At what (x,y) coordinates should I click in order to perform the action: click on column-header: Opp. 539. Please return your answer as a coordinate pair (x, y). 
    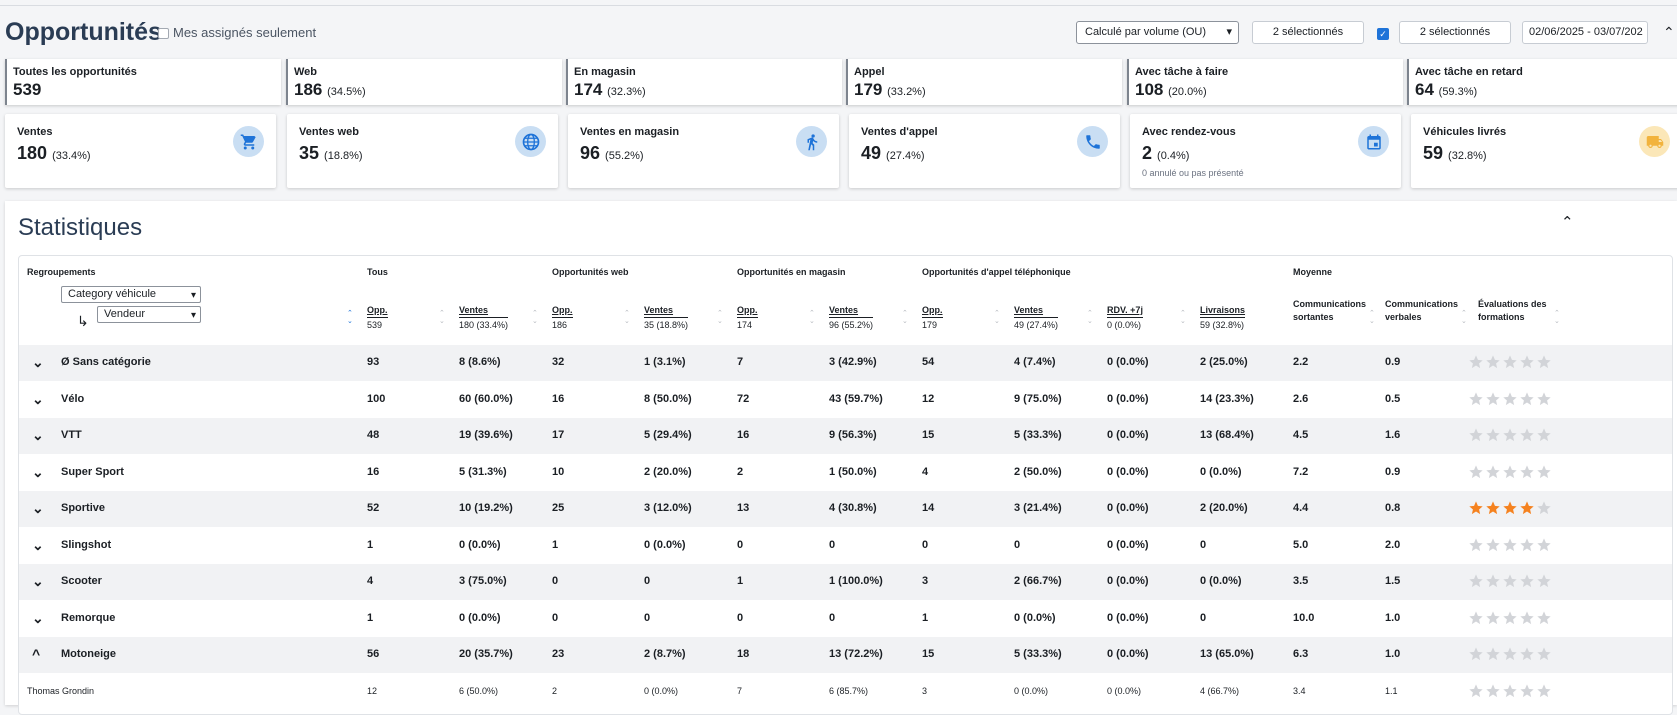
    Looking at the image, I should click on (377, 318).